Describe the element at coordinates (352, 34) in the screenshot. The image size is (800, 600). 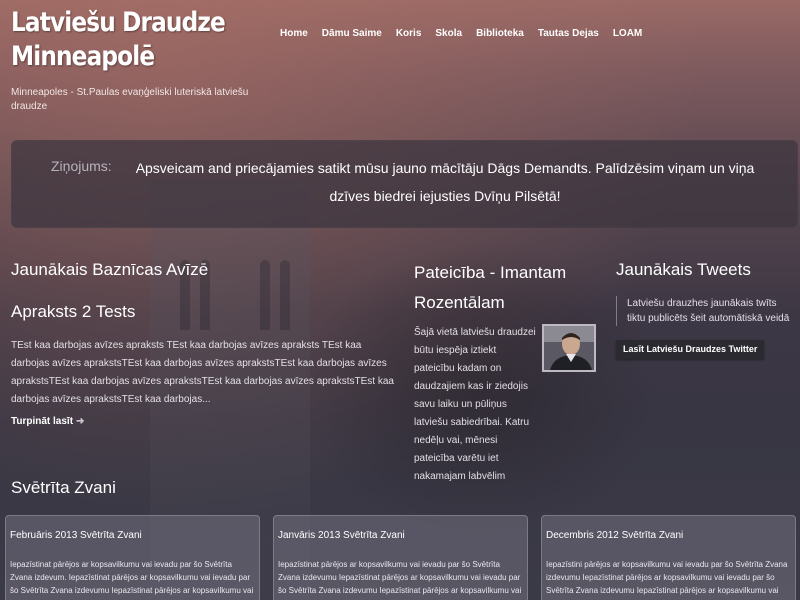
I see `nav-item-damu-saime: Dāmu Saime` at that location.